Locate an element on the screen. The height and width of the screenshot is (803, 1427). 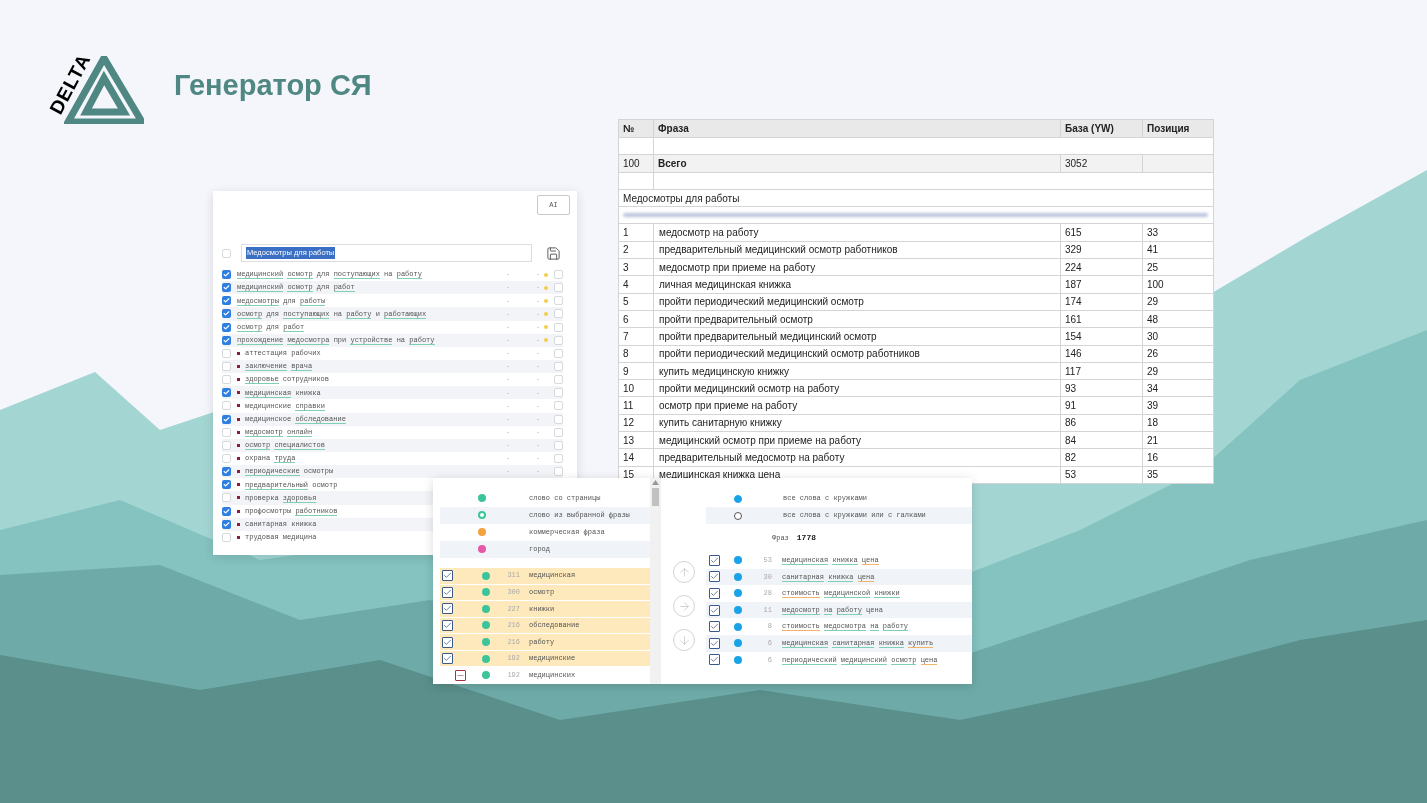
table-cell: 2 is located at coordinates (636, 250).